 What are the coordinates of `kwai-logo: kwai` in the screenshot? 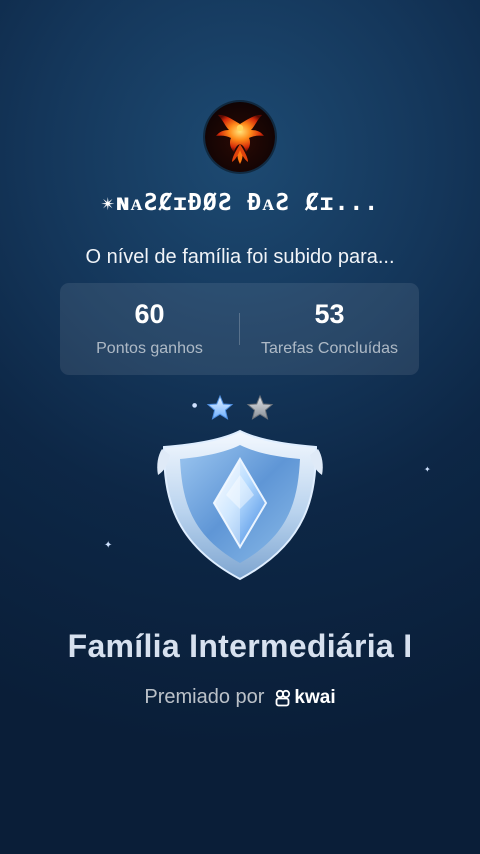 It's located at (305, 697).